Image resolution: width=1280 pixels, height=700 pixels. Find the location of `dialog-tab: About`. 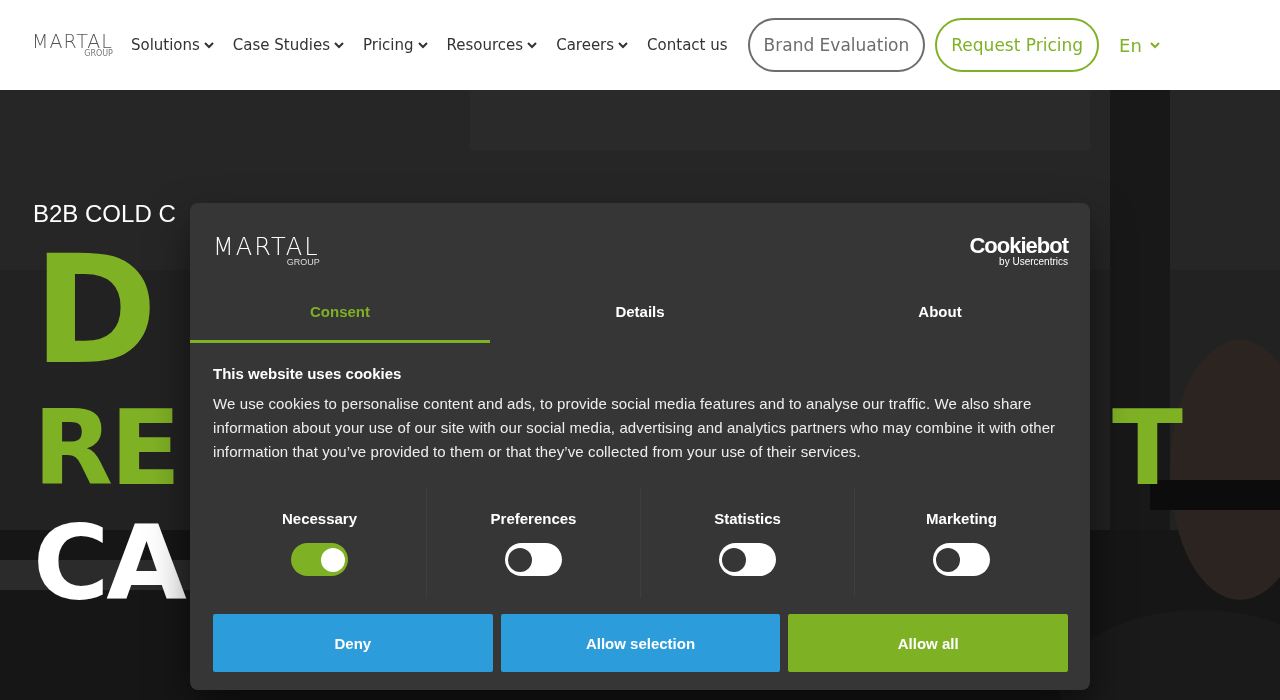

dialog-tab: About is located at coordinates (940, 313).